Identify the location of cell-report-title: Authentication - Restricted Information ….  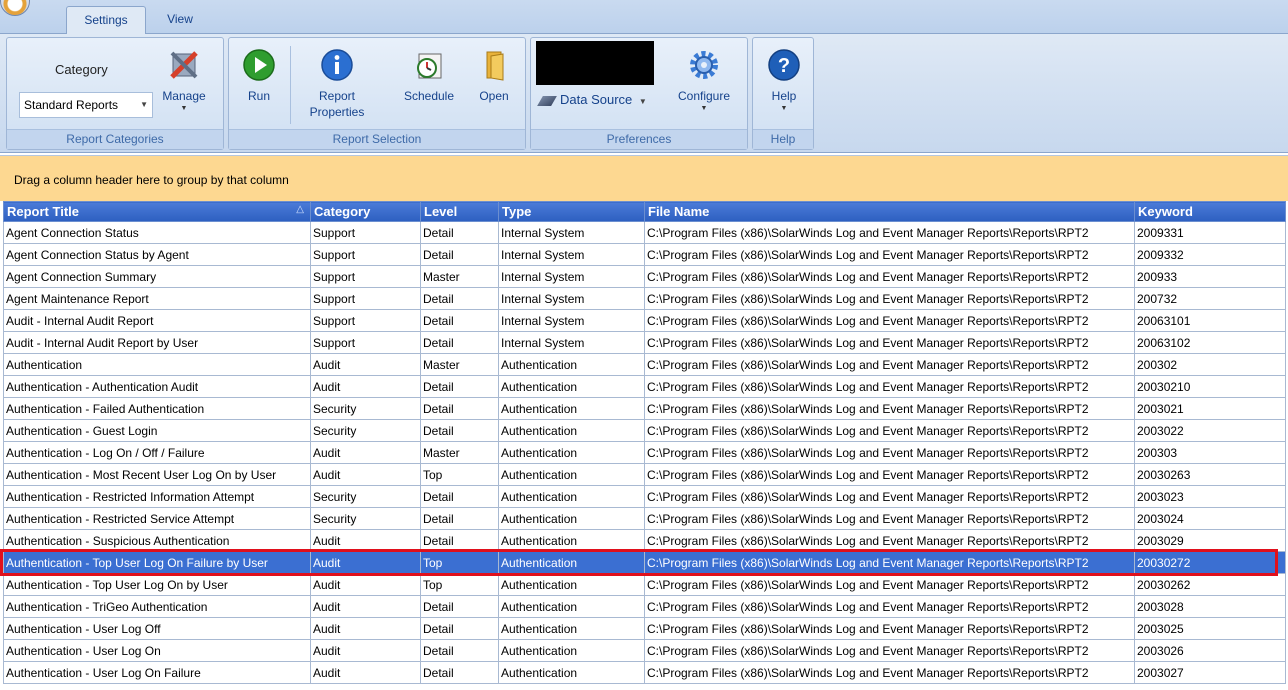
(157, 496).